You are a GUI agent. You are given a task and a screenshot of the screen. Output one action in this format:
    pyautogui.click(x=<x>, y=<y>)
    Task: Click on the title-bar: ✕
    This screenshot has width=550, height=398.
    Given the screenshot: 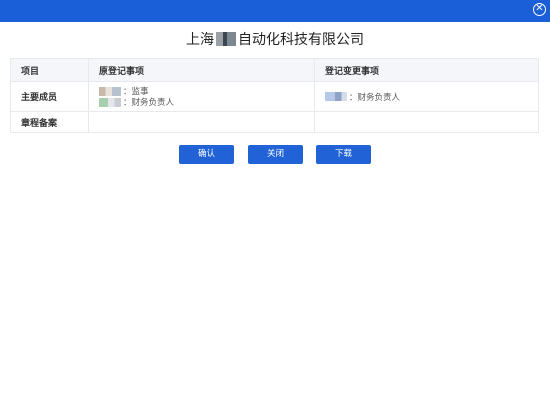 What is the action you would take?
    pyautogui.click(x=275, y=11)
    